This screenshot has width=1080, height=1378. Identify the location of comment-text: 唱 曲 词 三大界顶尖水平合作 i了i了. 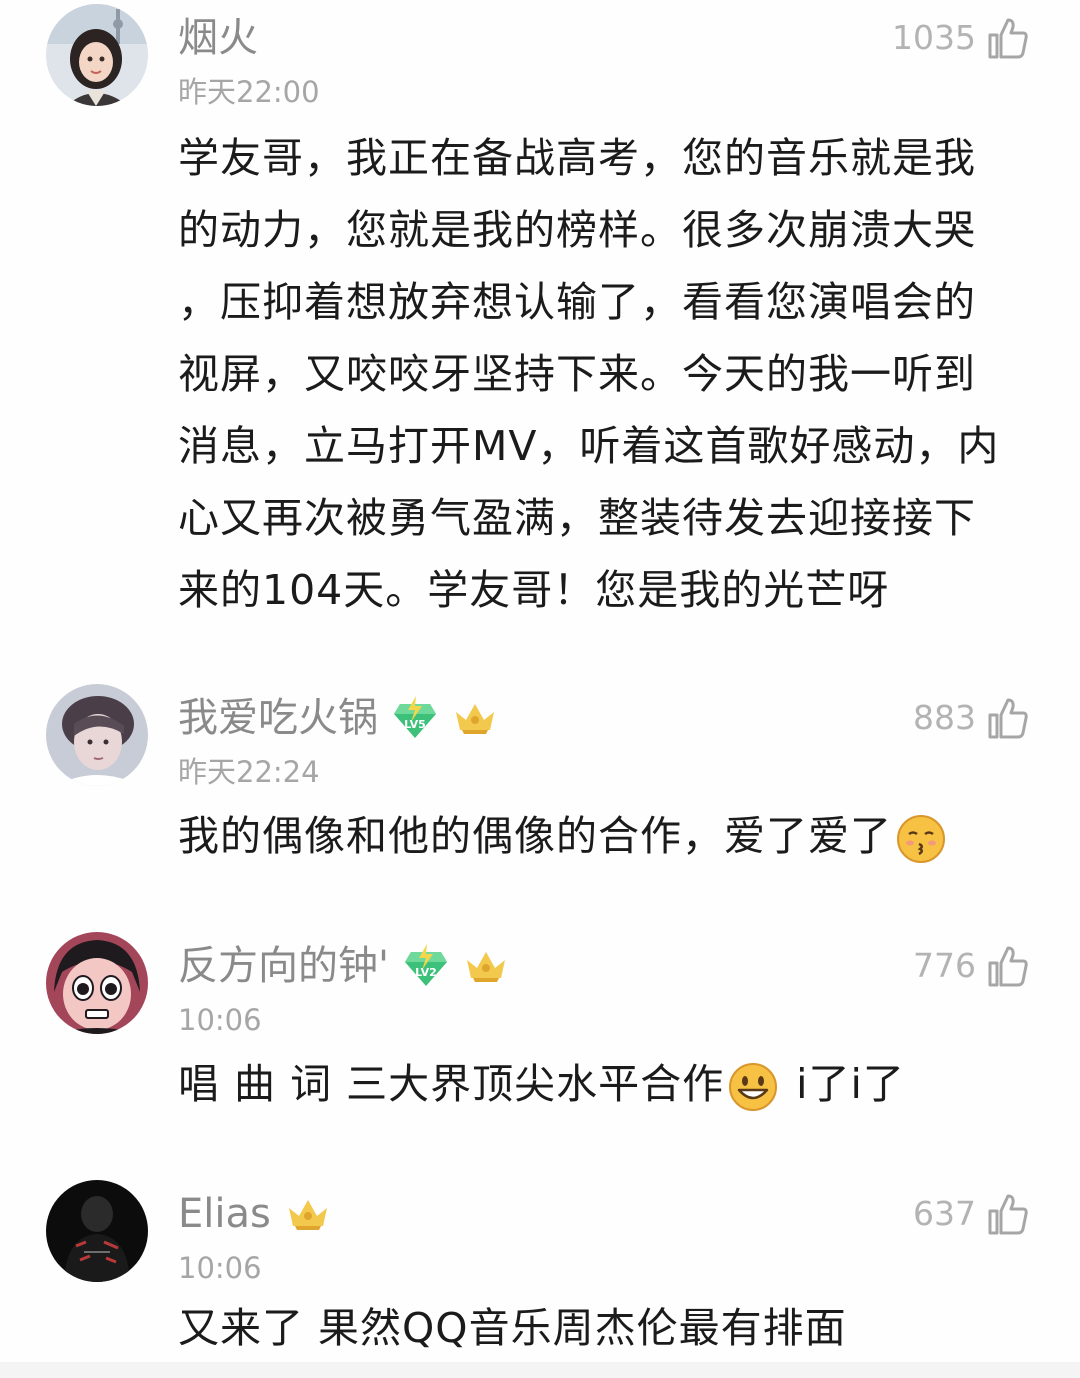
(608, 1084).